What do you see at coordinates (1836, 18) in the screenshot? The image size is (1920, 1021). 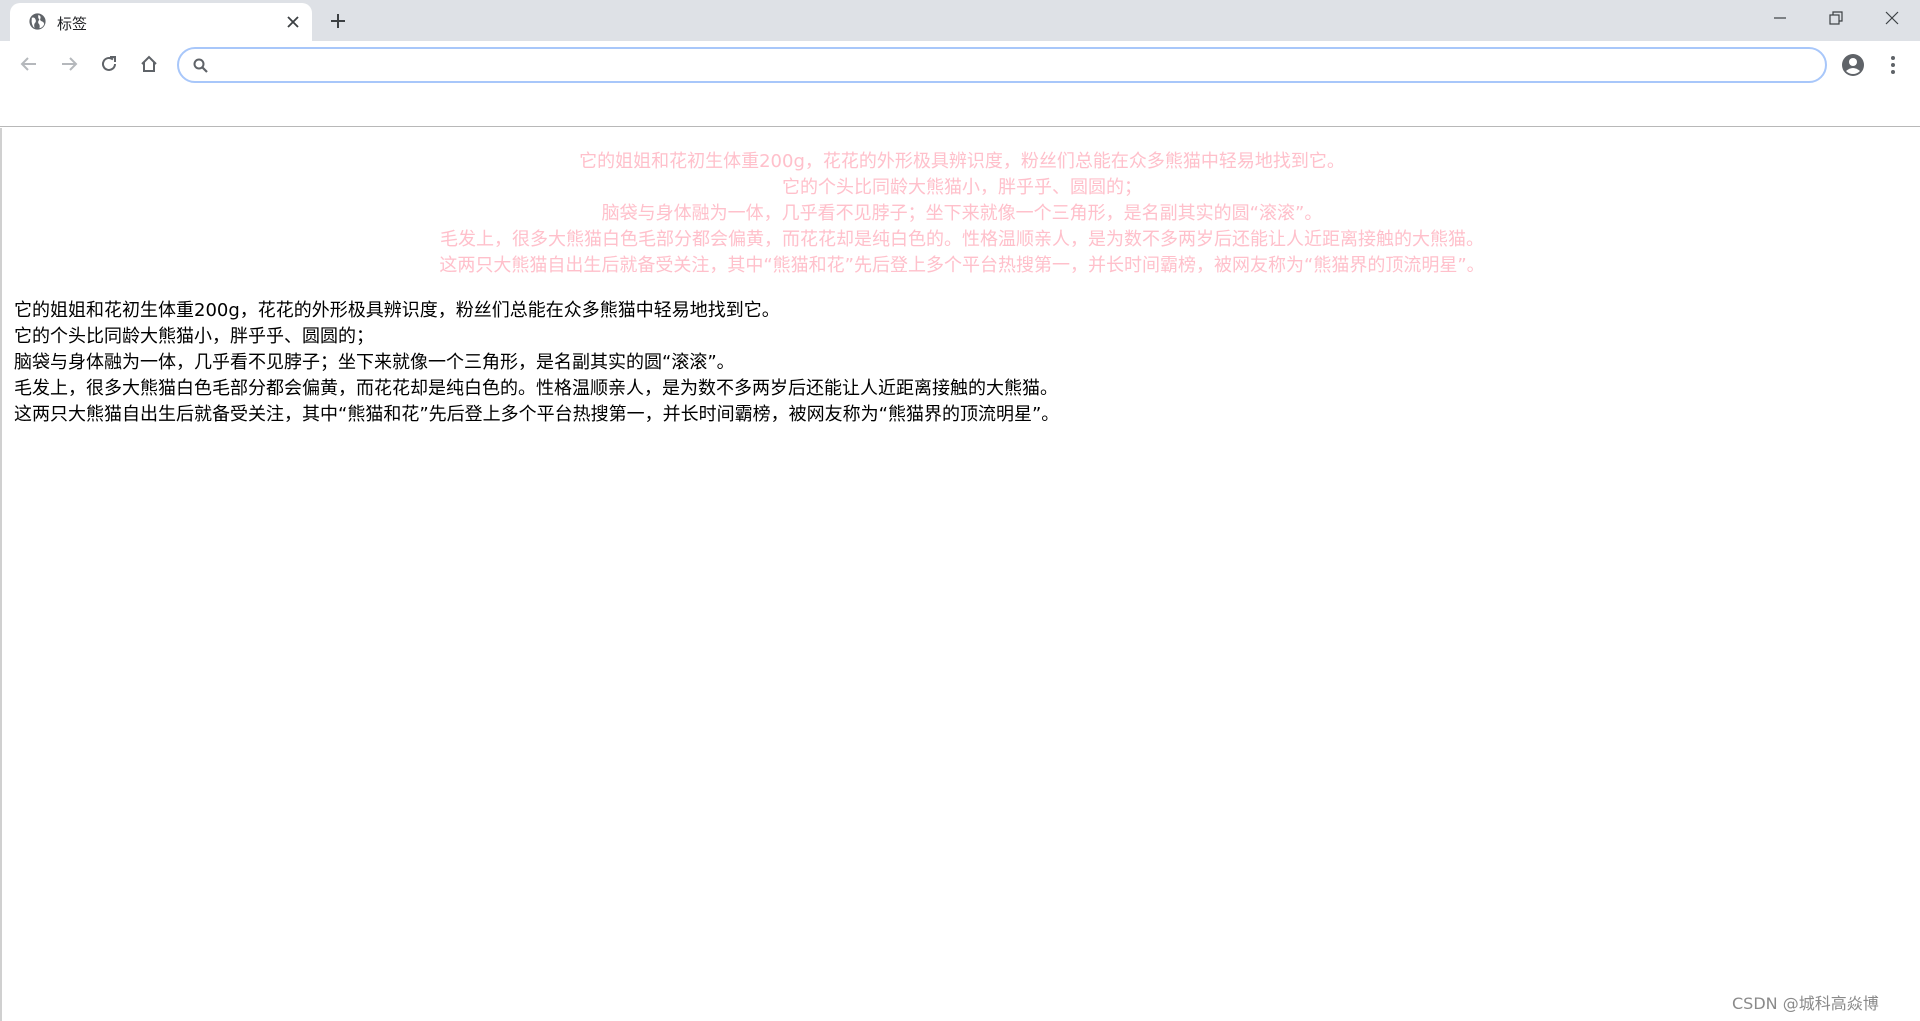 I see `restore-button` at bounding box center [1836, 18].